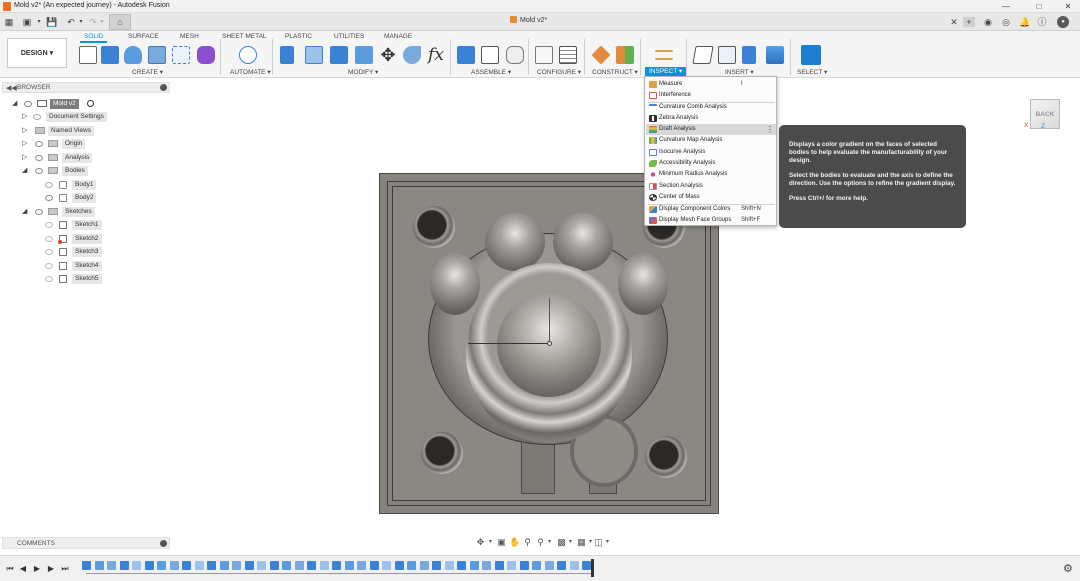 Image resolution: width=1080 pixels, height=581 pixels. What do you see at coordinates (1045, 114) in the screenshot?
I see `viewcube: BACK` at bounding box center [1045, 114].